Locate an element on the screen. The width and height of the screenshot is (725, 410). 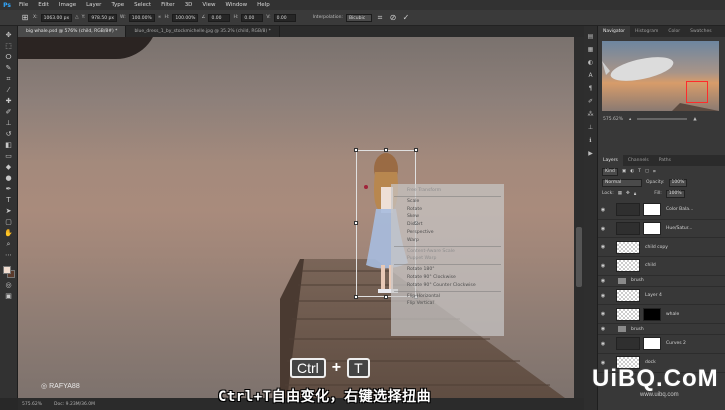
menu-view: View is located at coordinates (208, 5).